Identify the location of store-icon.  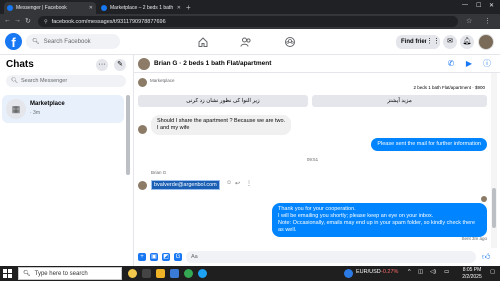
(174, 273).